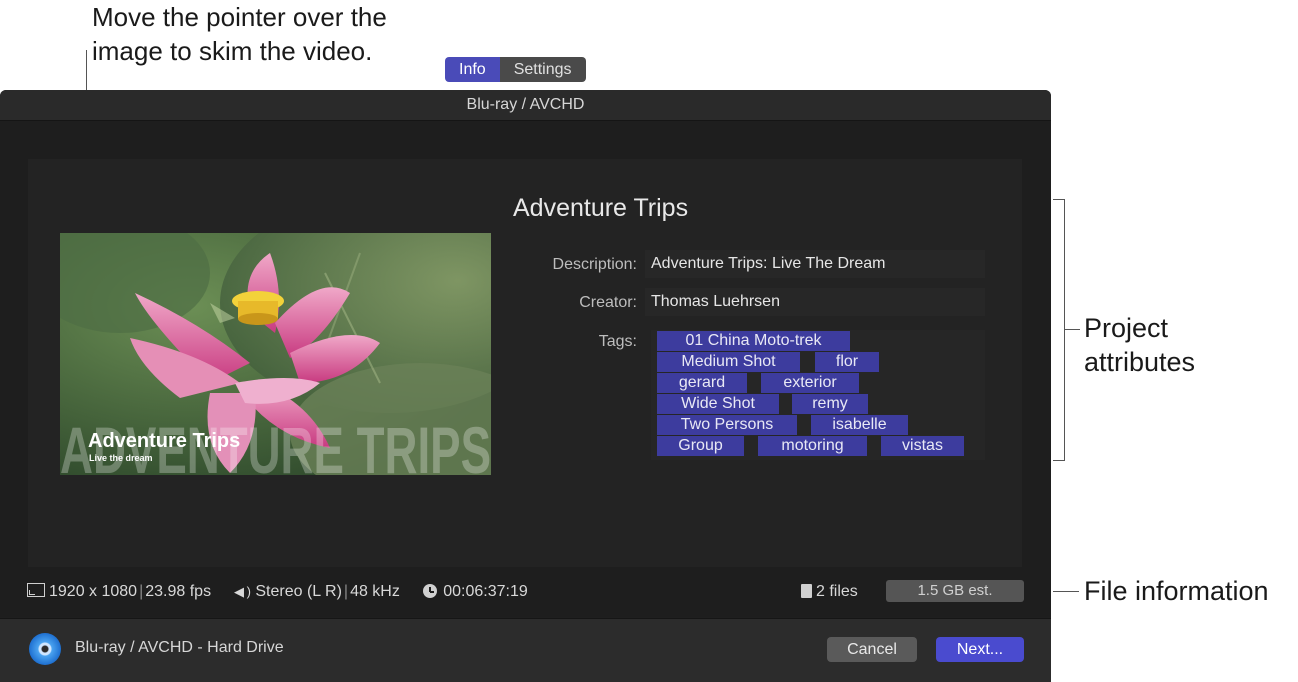 The height and width of the screenshot is (682, 1298). I want to click on tag-token: Group, so click(700, 446).